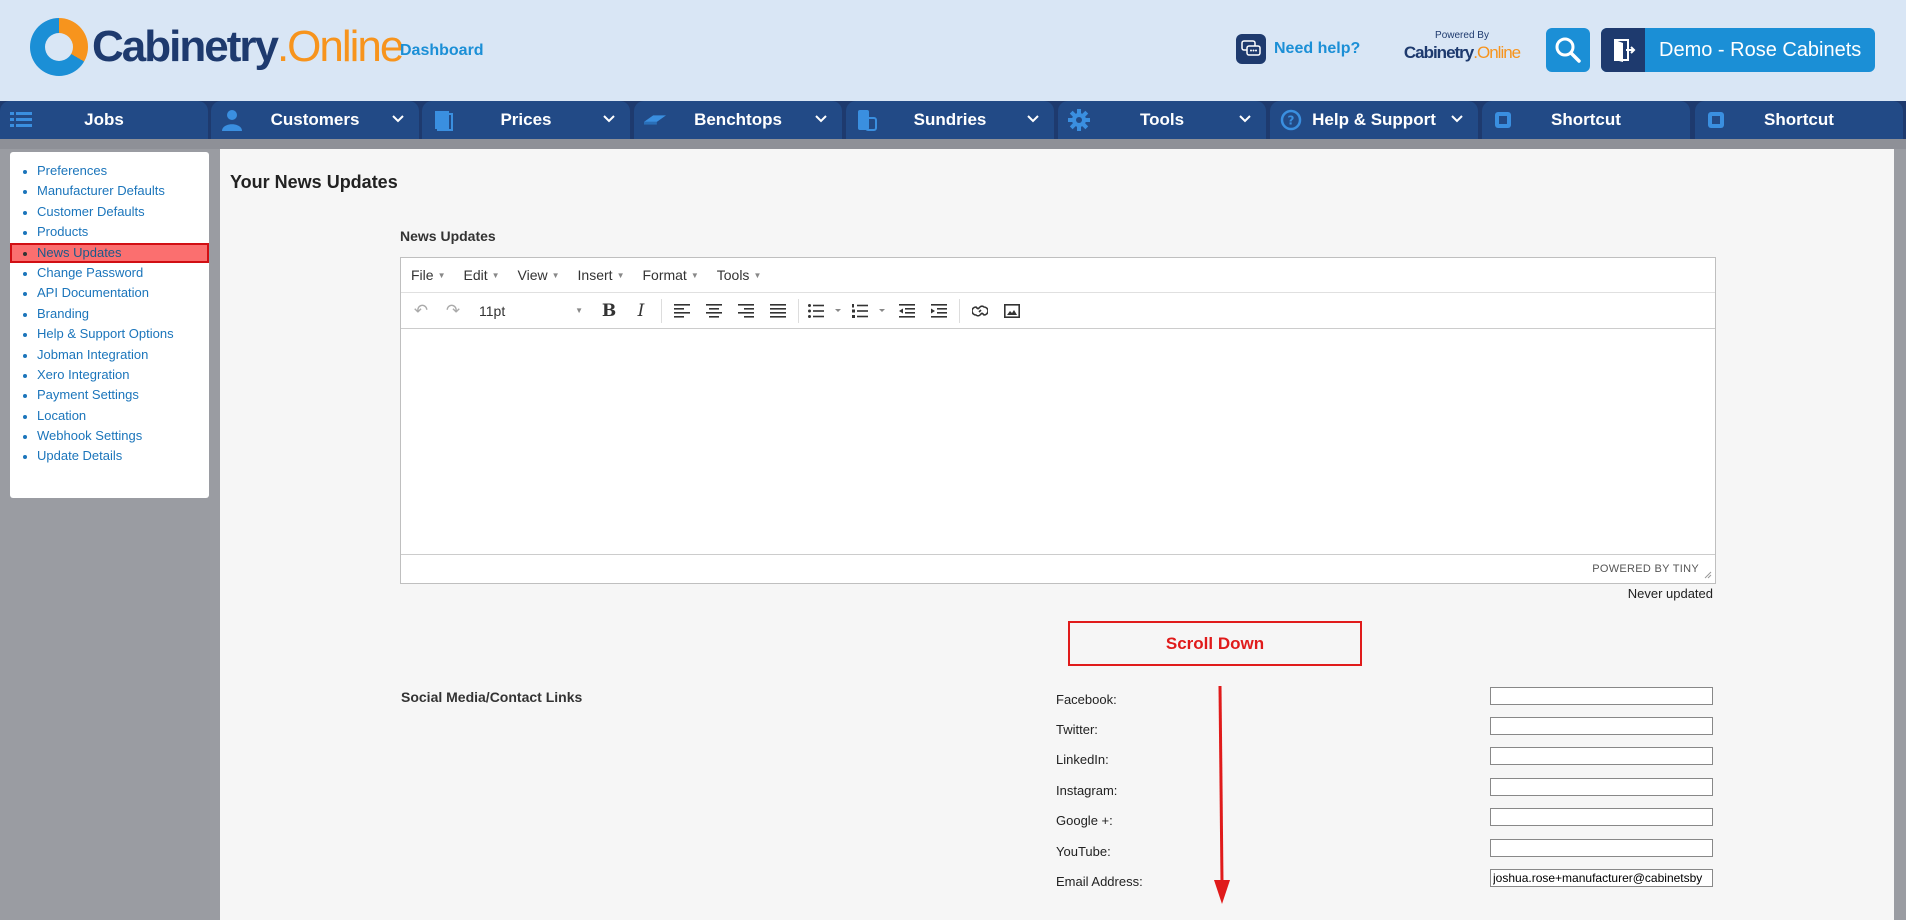 The width and height of the screenshot is (1906, 920). What do you see at coordinates (1012, 311) in the screenshot?
I see `image-icon` at bounding box center [1012, 311].